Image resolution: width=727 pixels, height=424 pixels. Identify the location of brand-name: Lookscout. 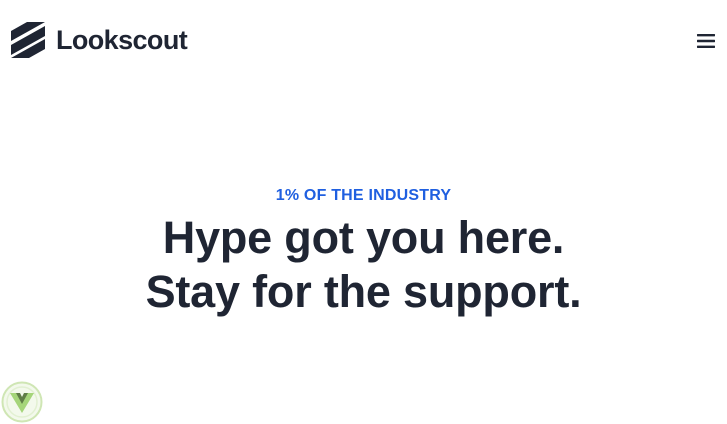
(122, 40).